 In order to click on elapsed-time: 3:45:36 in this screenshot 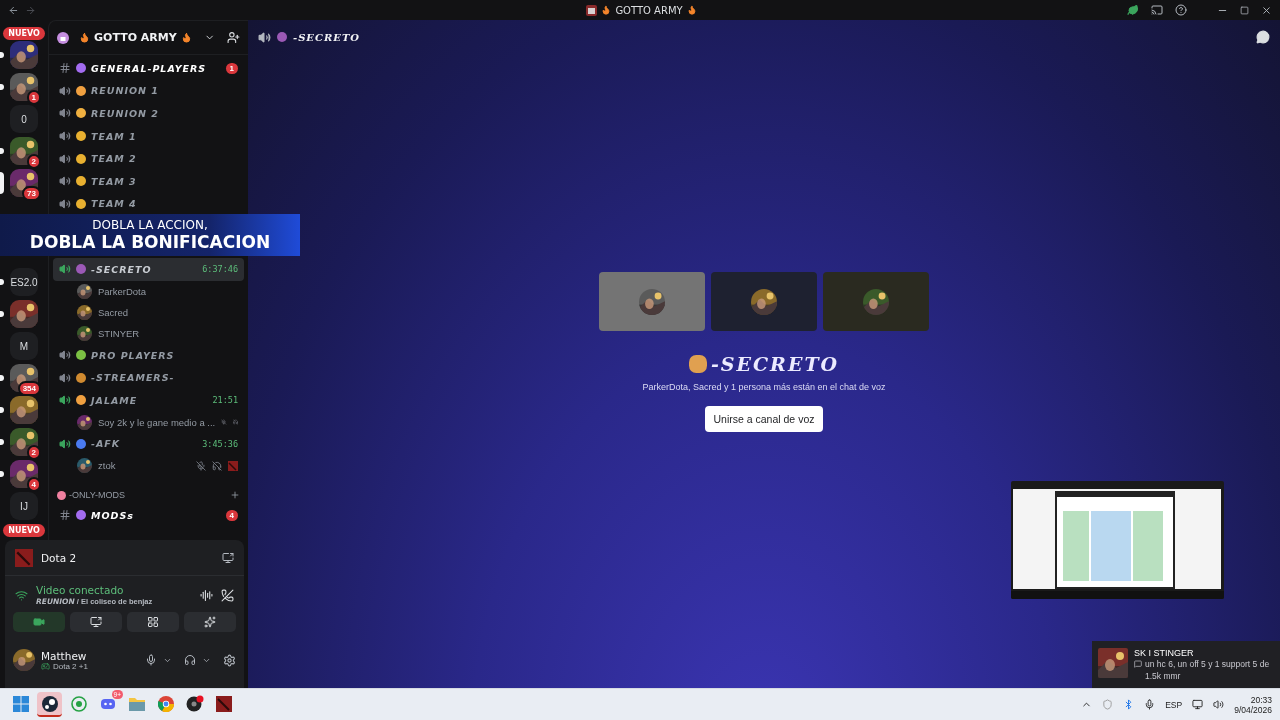, I will do `click(220, 443)`.